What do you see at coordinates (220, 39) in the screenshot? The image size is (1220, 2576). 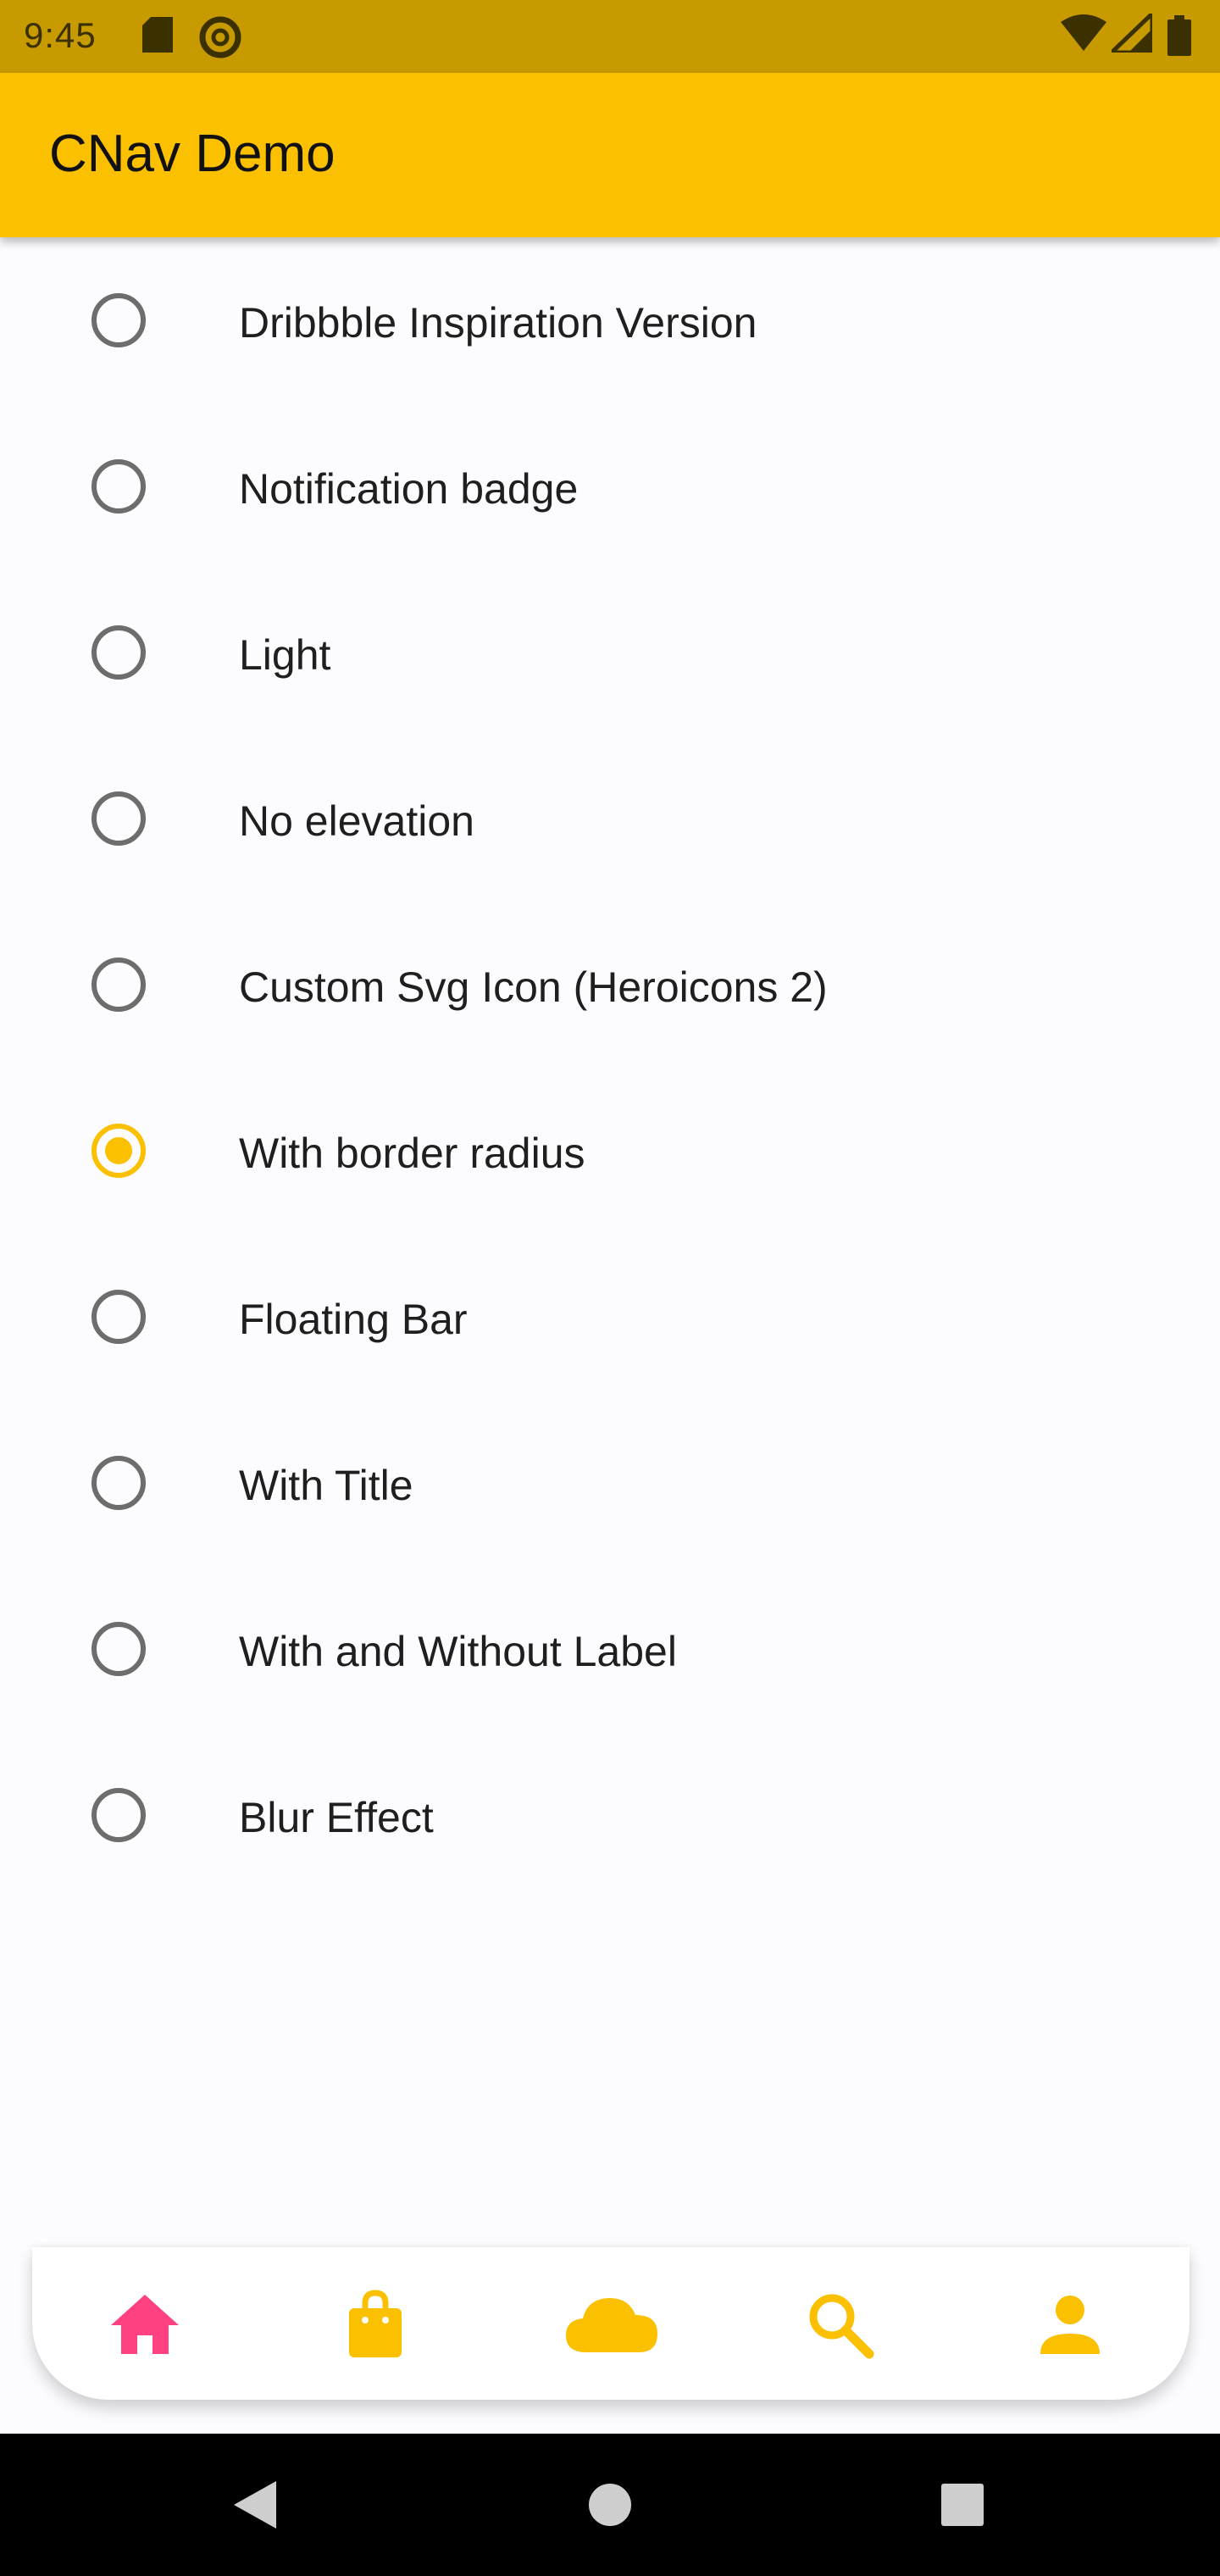 I see `do-not-disturb-icon` at bounding box center [220, 39].